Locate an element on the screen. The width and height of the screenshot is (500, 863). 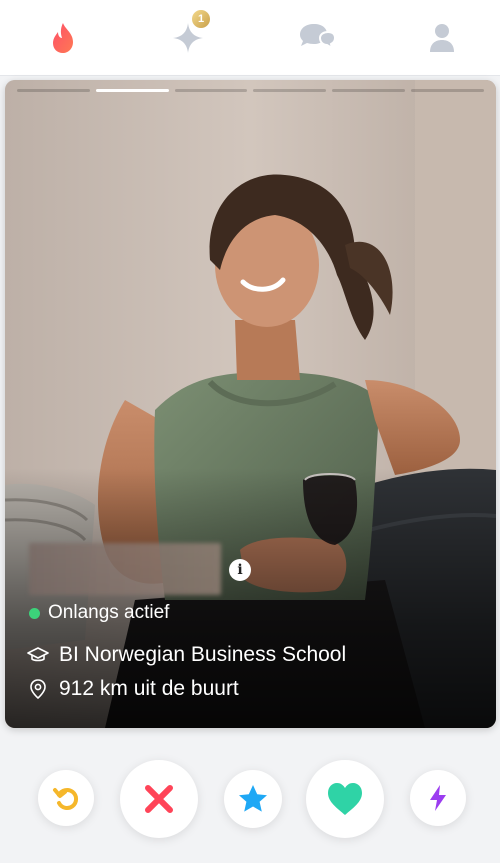
school-row: BI Norwegian Business School is located at coordinates (186, 655).